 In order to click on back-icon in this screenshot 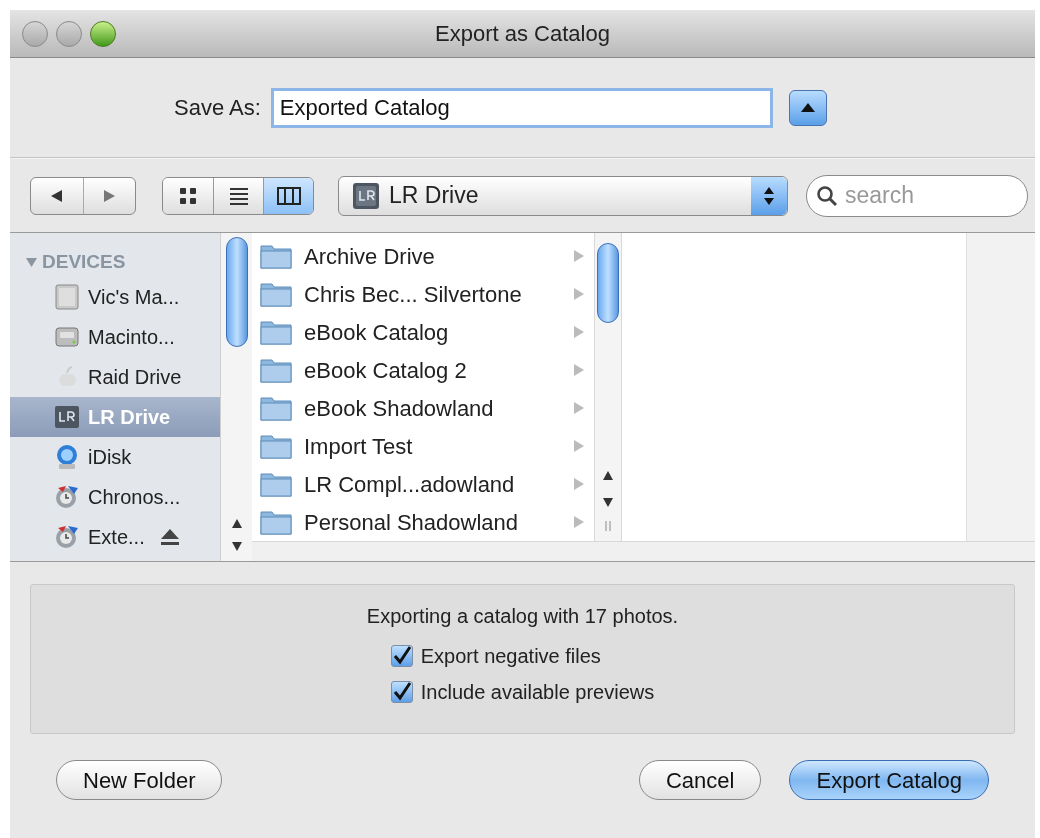, I will do `click(56, 195)`.